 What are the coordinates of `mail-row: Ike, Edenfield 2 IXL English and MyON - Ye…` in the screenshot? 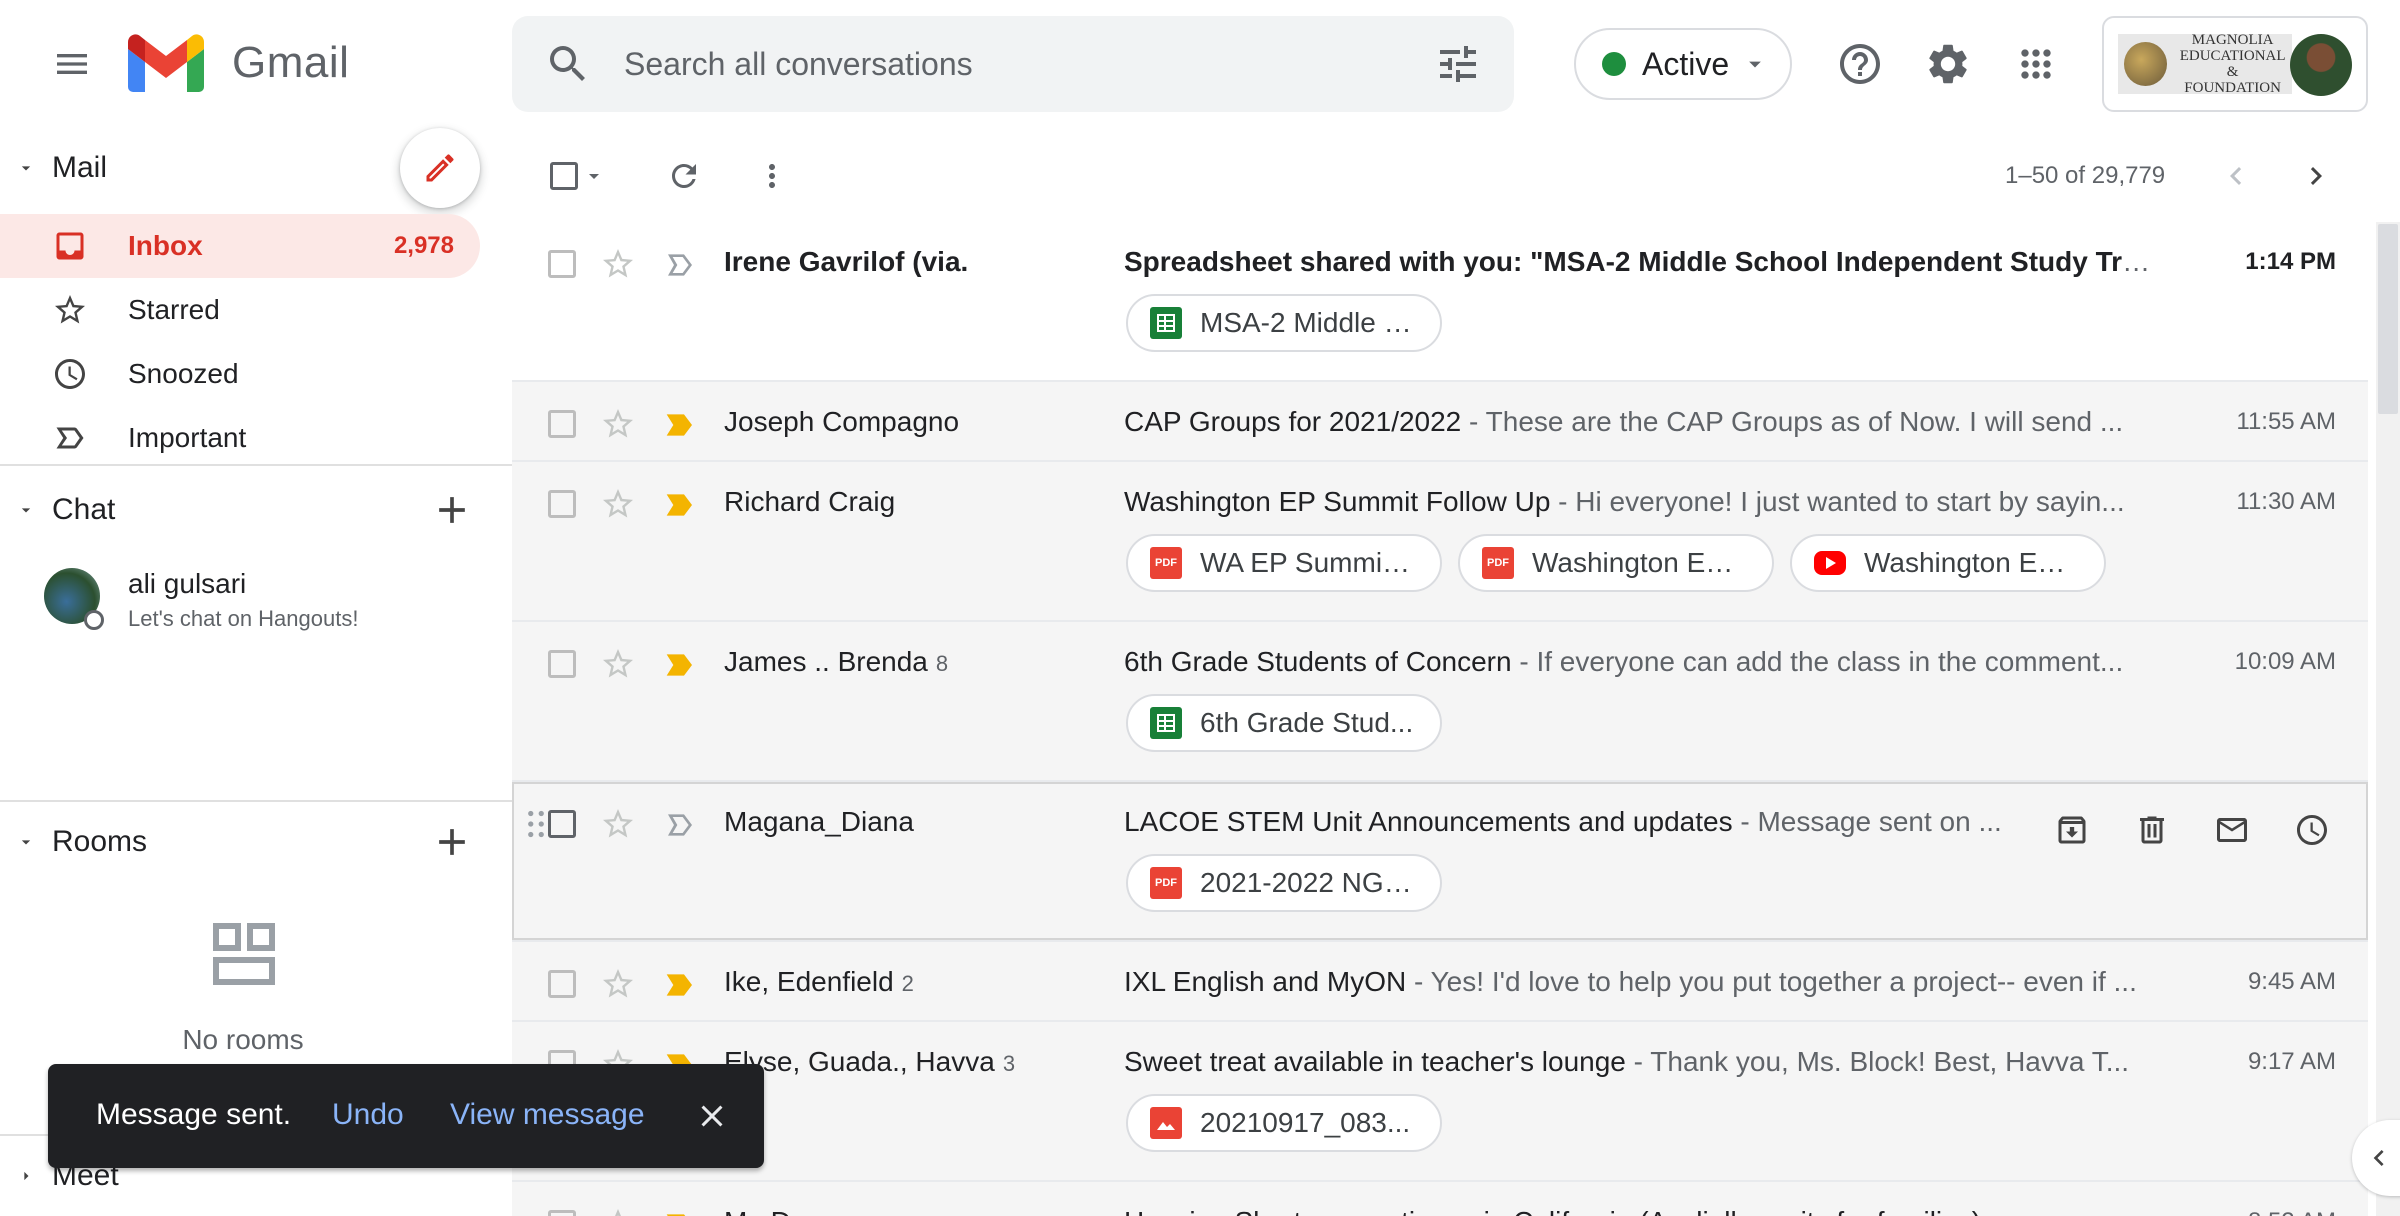 It's located at (1440, 982).